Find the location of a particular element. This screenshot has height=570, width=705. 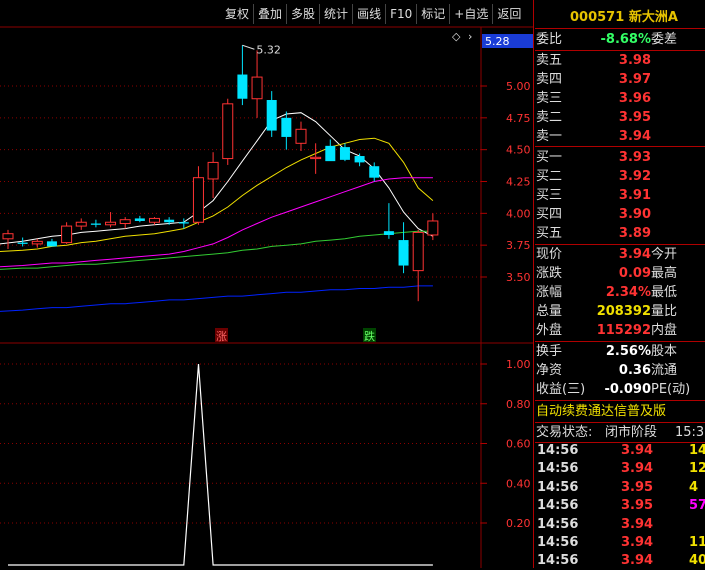

down-mark: 跌 is located at coordinates (369, 336).